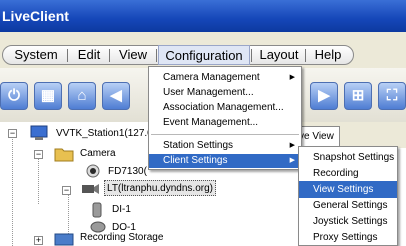  Describe the element at coordinates (133, 55) in the screenshot. I see `menu-view: View` at that location.